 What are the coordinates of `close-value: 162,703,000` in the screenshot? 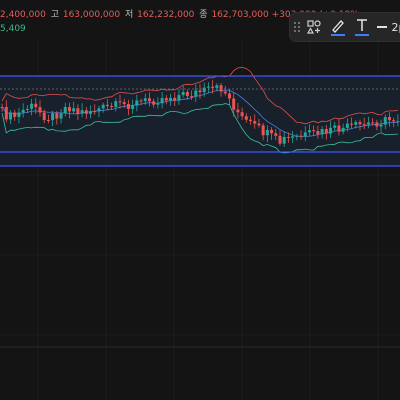 It's located at (240, 15).